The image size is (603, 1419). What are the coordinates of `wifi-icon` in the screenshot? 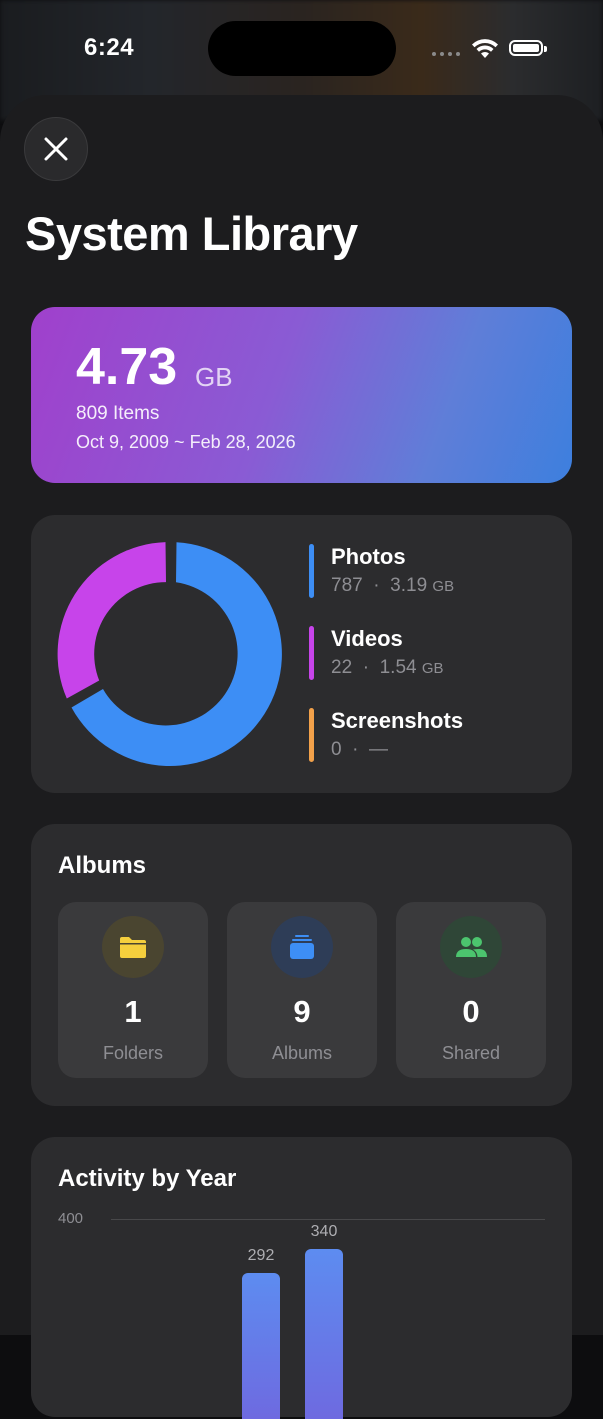 It's located at (485, 48).